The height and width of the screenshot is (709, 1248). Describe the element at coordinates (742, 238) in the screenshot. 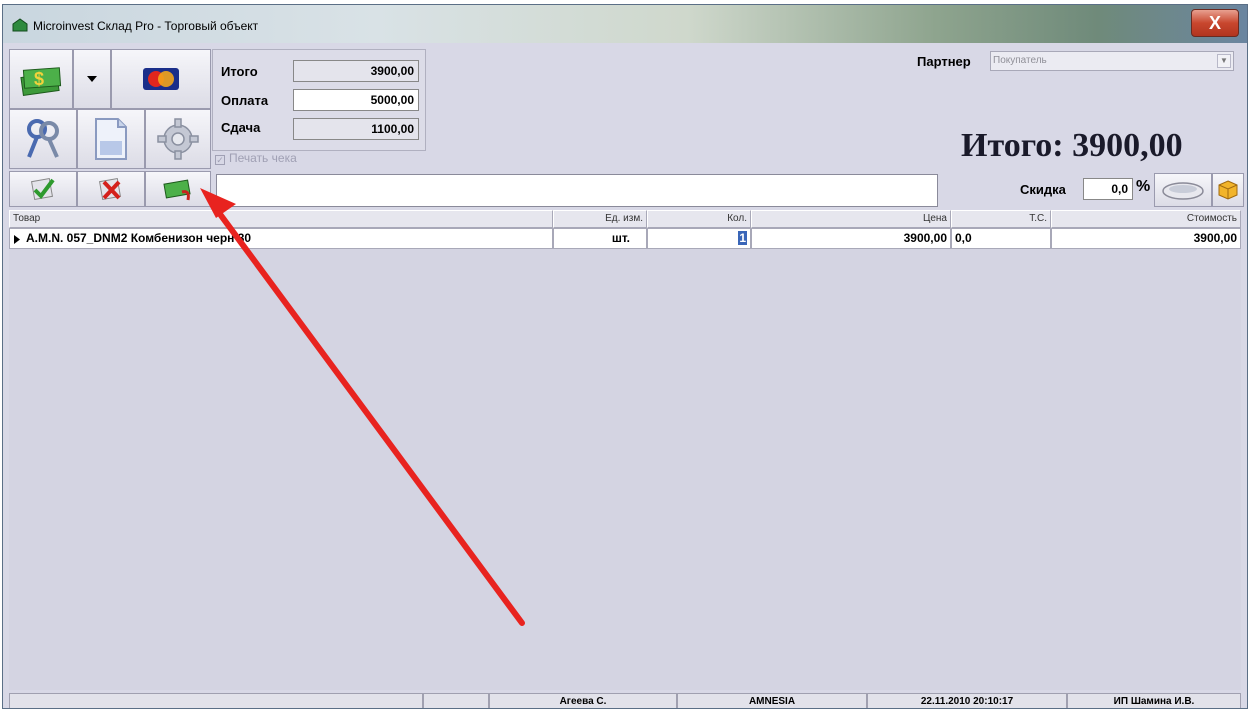

I see `qty-value: 1` at that location.